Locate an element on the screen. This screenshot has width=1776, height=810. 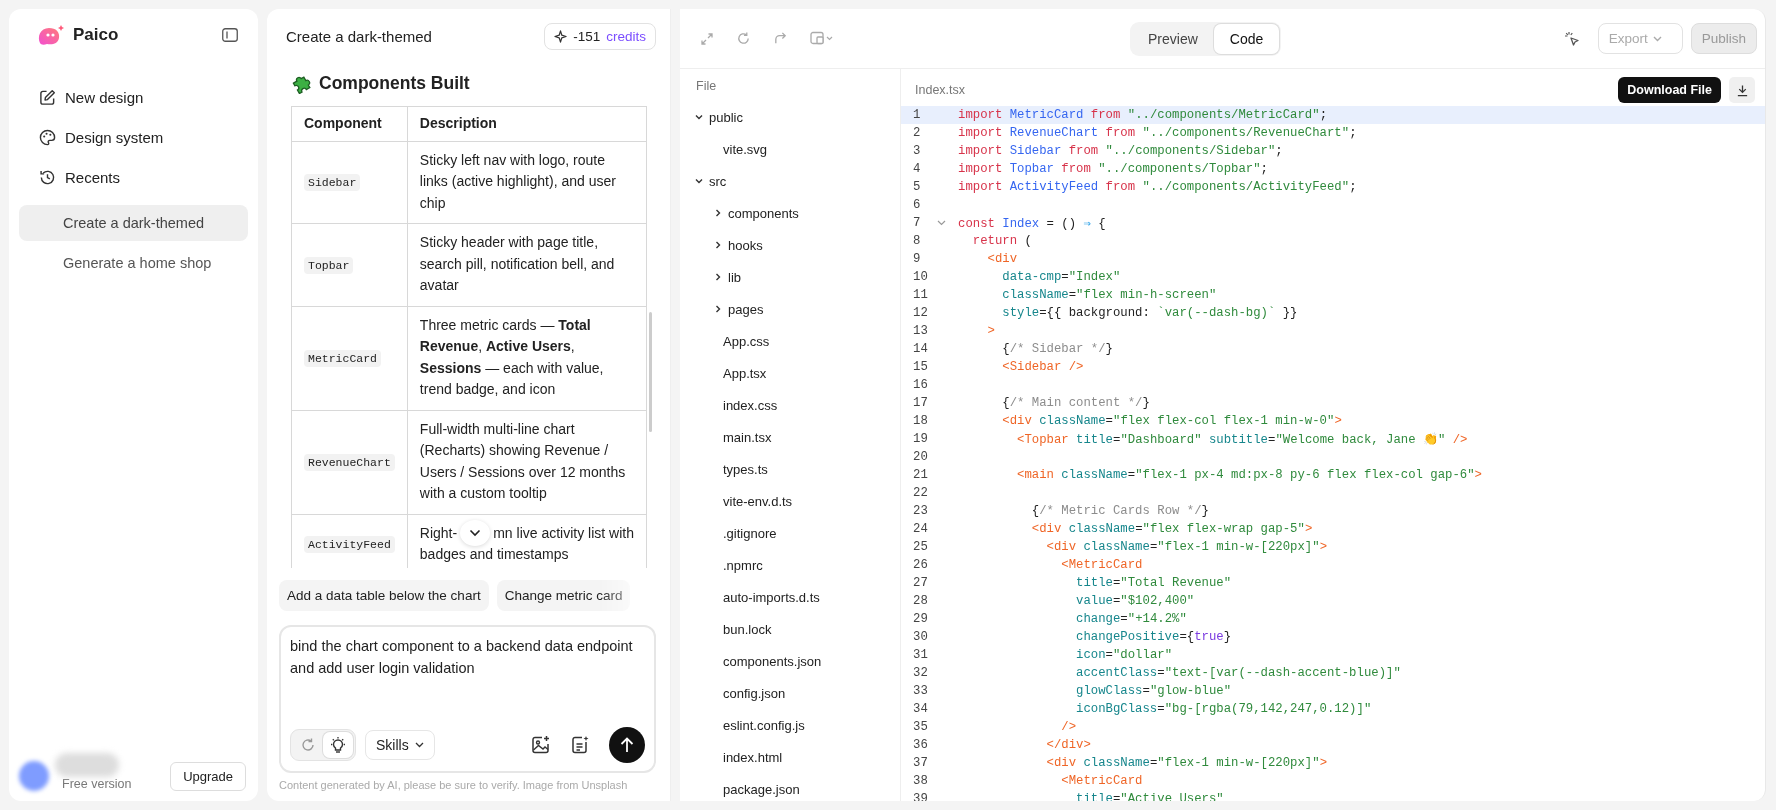
code-line: accentClass="text-[var(--dash-accent-blue)]" is located at coordinates (1238, 673).